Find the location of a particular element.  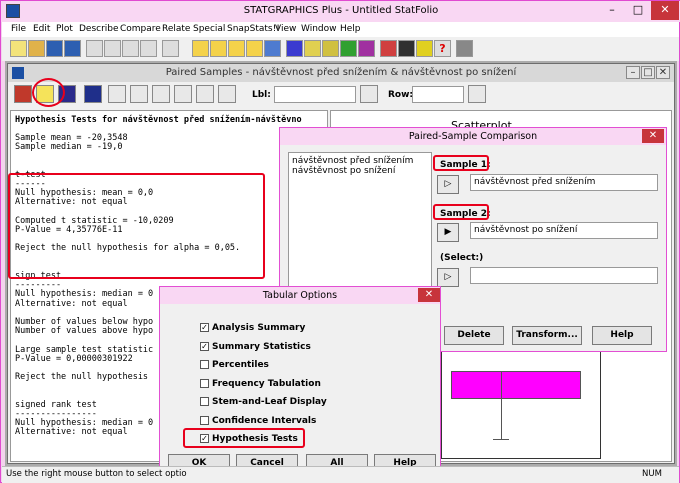

brush-icon is located at coordinates (183, 94).